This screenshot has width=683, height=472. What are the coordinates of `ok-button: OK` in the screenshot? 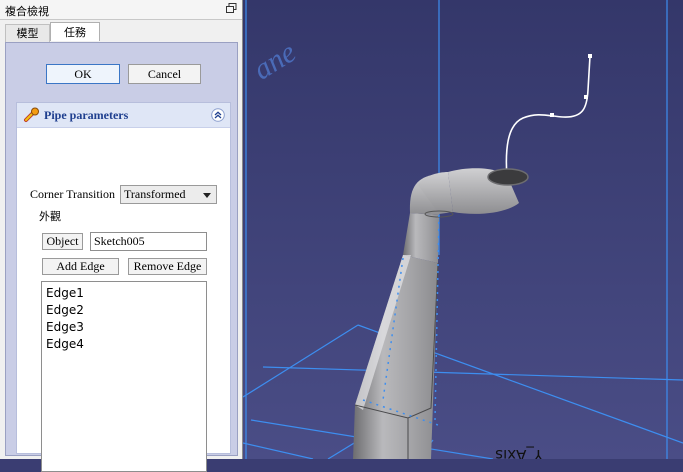 It's located at (83, 74).